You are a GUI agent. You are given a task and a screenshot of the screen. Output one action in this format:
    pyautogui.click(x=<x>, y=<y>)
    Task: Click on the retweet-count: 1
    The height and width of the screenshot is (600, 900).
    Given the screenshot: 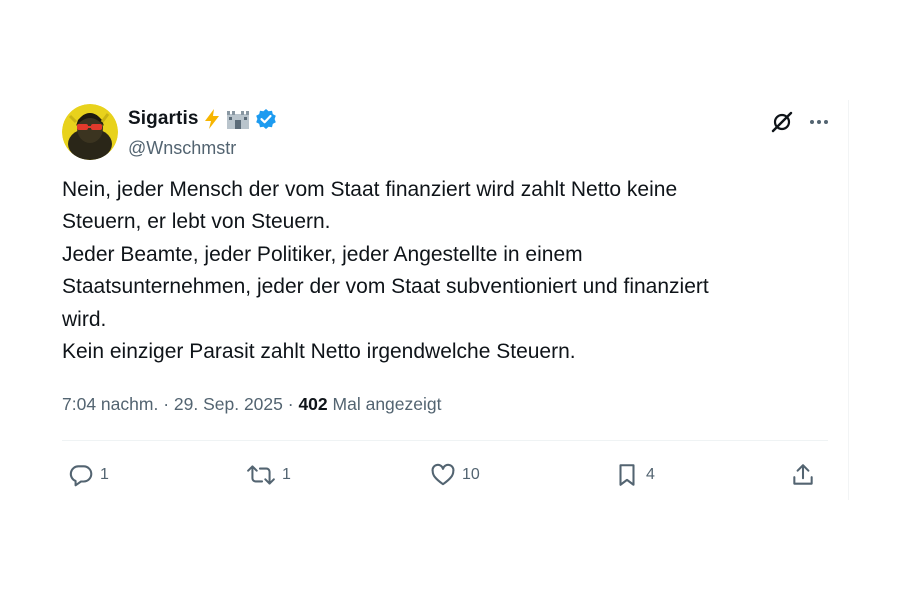 What is the action you would take?
    pyautogui.click(x=286, y=474)
    